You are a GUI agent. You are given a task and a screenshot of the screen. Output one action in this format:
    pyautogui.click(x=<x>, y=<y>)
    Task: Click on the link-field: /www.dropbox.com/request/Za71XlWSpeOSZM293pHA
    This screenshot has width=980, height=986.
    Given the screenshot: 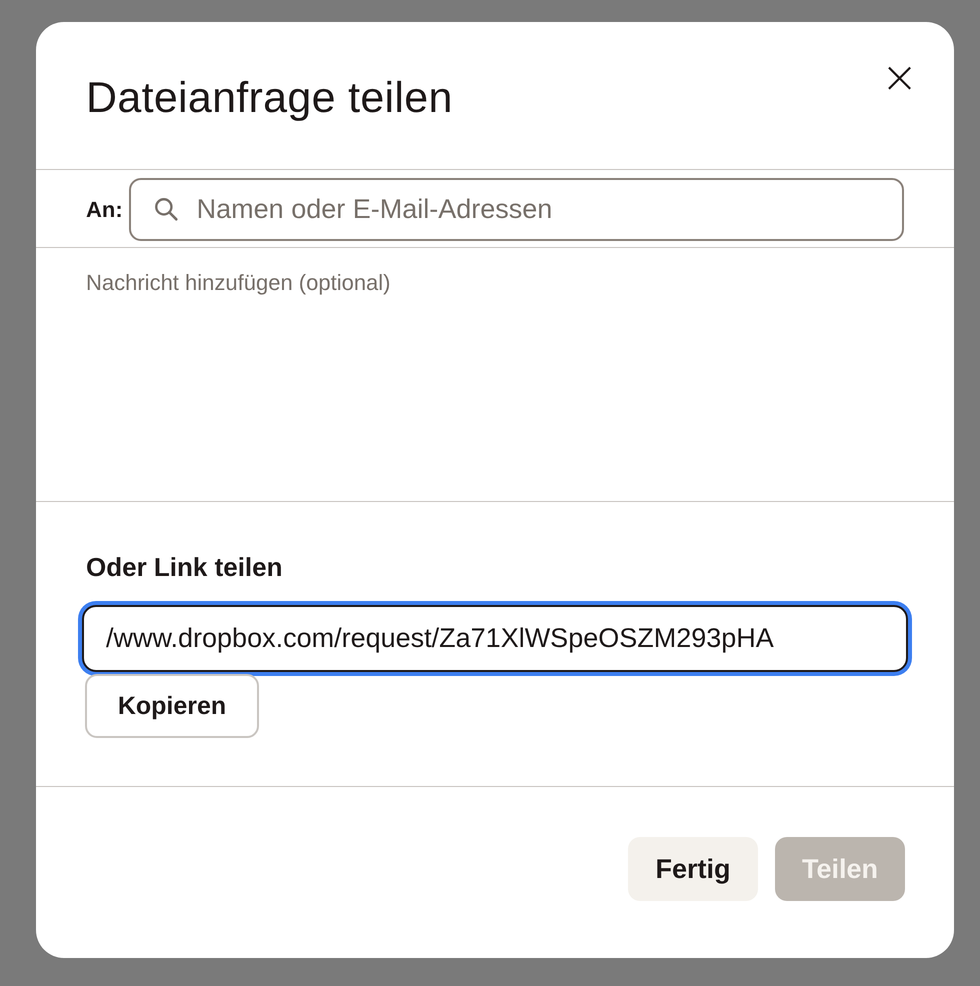 What is the action you would take?
    pyautogui.click(x=495, y=638)
    